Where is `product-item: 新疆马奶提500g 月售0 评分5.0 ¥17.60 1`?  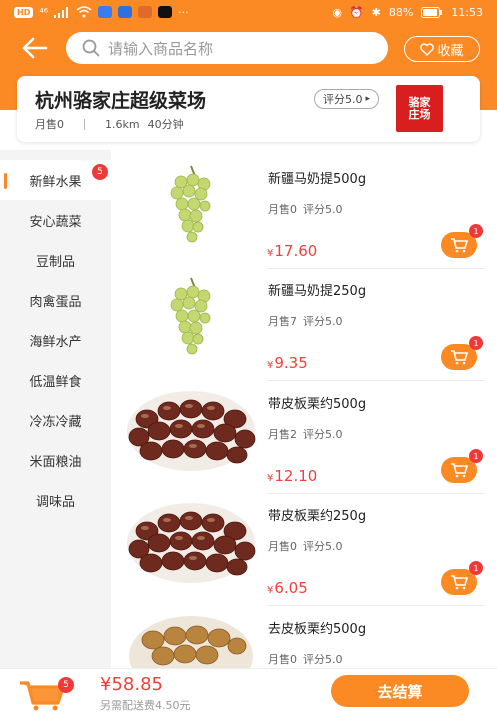
product-item: 新疆马奶提500g 月售0 评分5.0 ¥17.60 1 is located at coordinates (304, 209).